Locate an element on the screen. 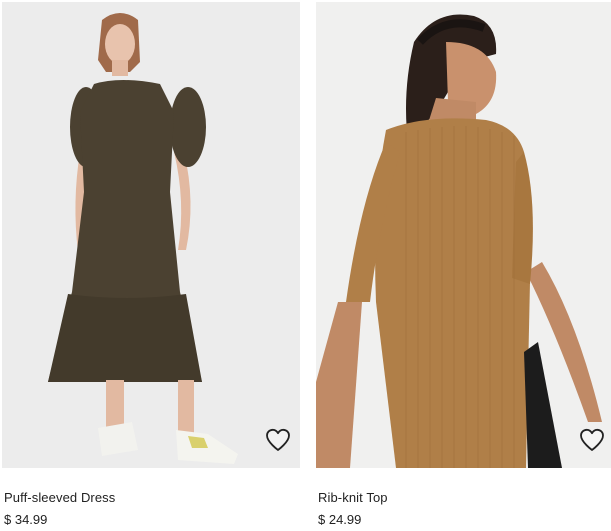 This screenshot has width=611, height=531. product-title: Rib-knit Top is located at coordinates (353, 497).